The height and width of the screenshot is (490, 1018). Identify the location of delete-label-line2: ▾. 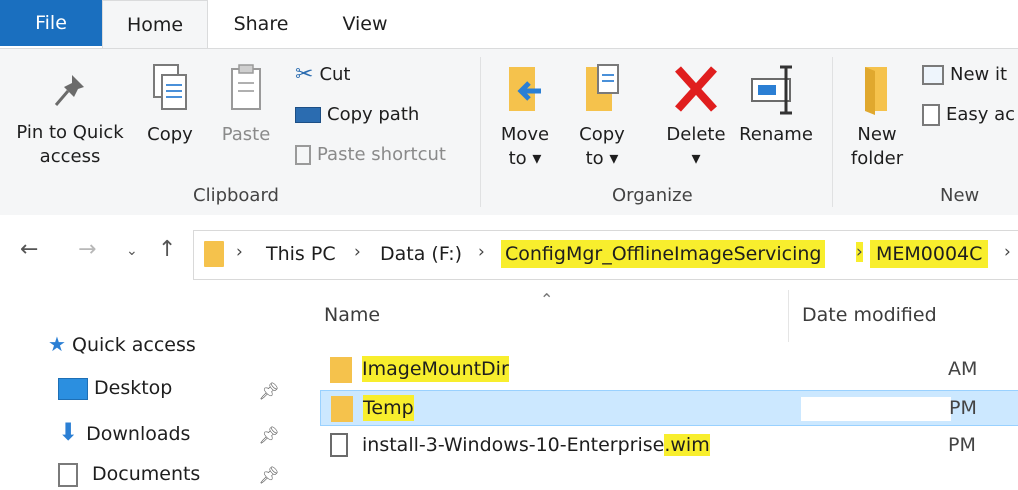
(696, 158).